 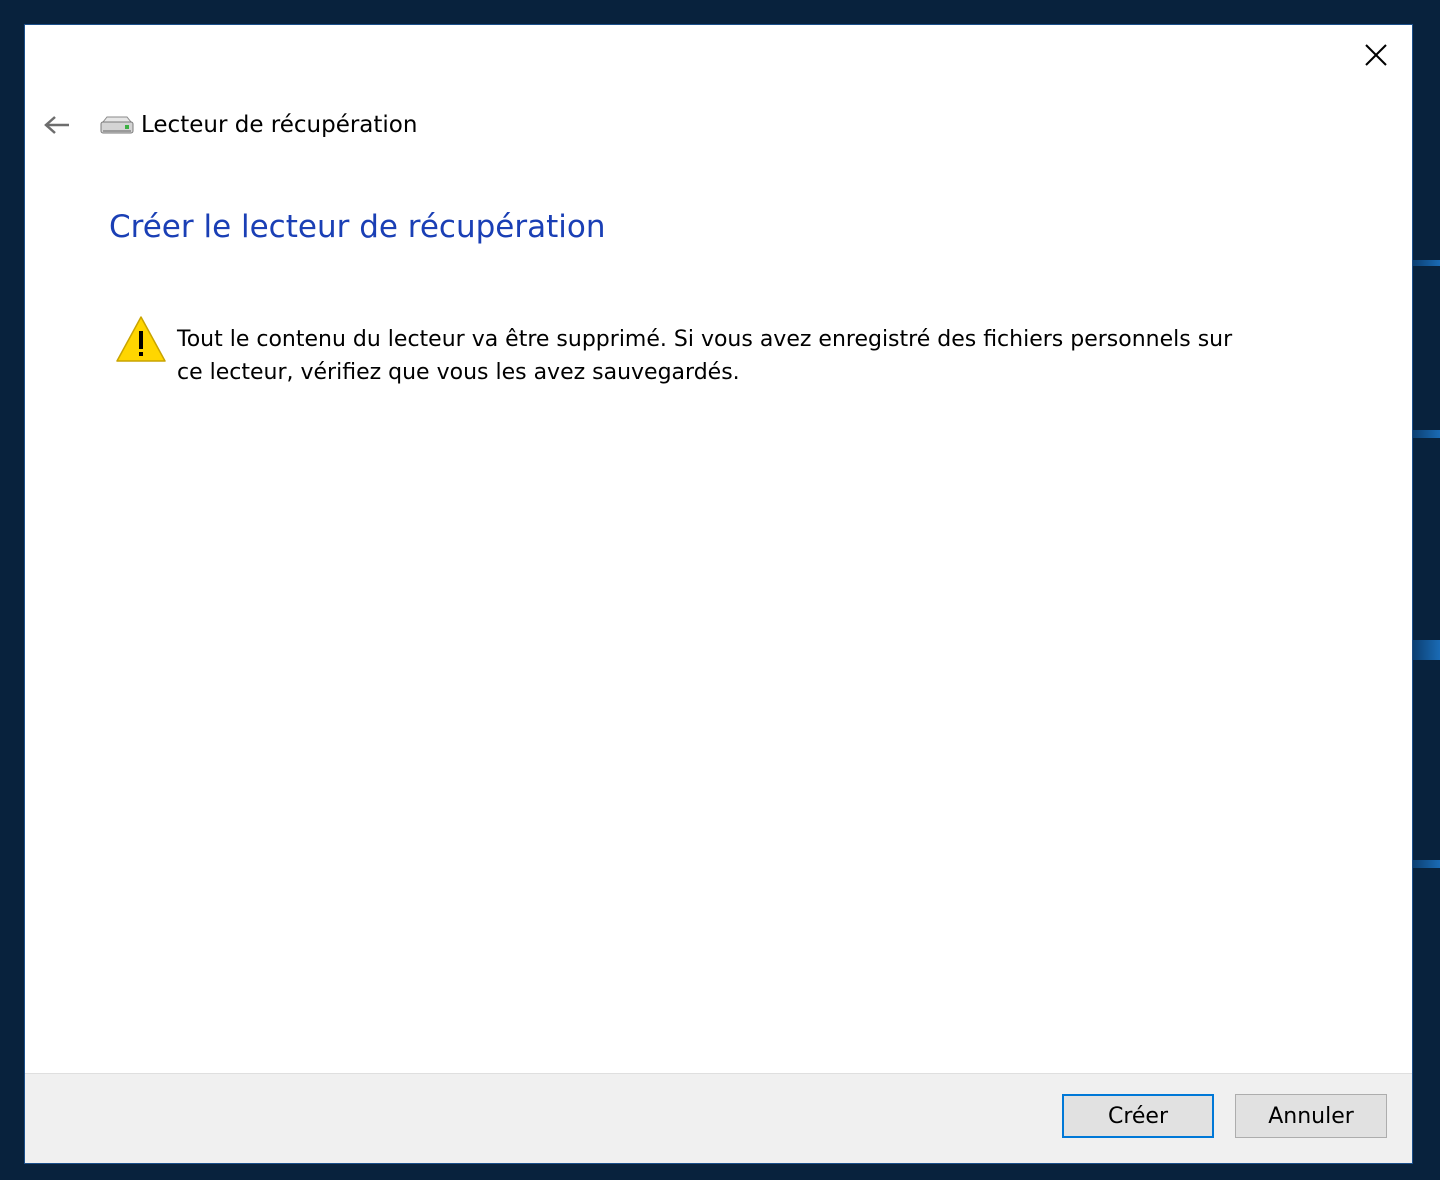 I want to click on navigation-bar: Lecteur de récupération, so click(x=228, y=125).